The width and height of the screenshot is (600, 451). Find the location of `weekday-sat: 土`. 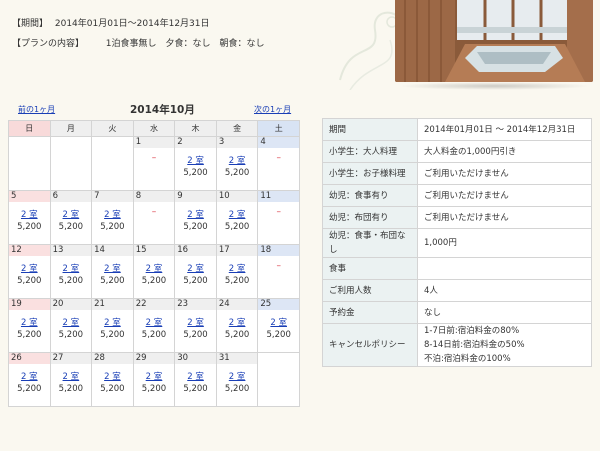

weekday-sat: 土 is located at coordinates (278, 128).